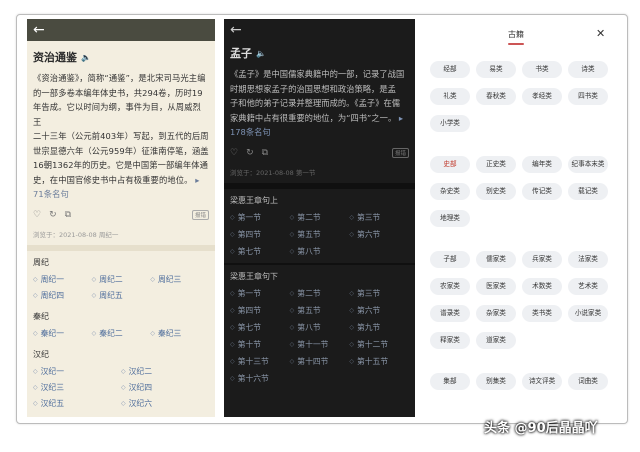  Describe the element at coordinates (165, 387) in the screenshot. I see `chapter-link: ◇ 汉纪四` at that location.